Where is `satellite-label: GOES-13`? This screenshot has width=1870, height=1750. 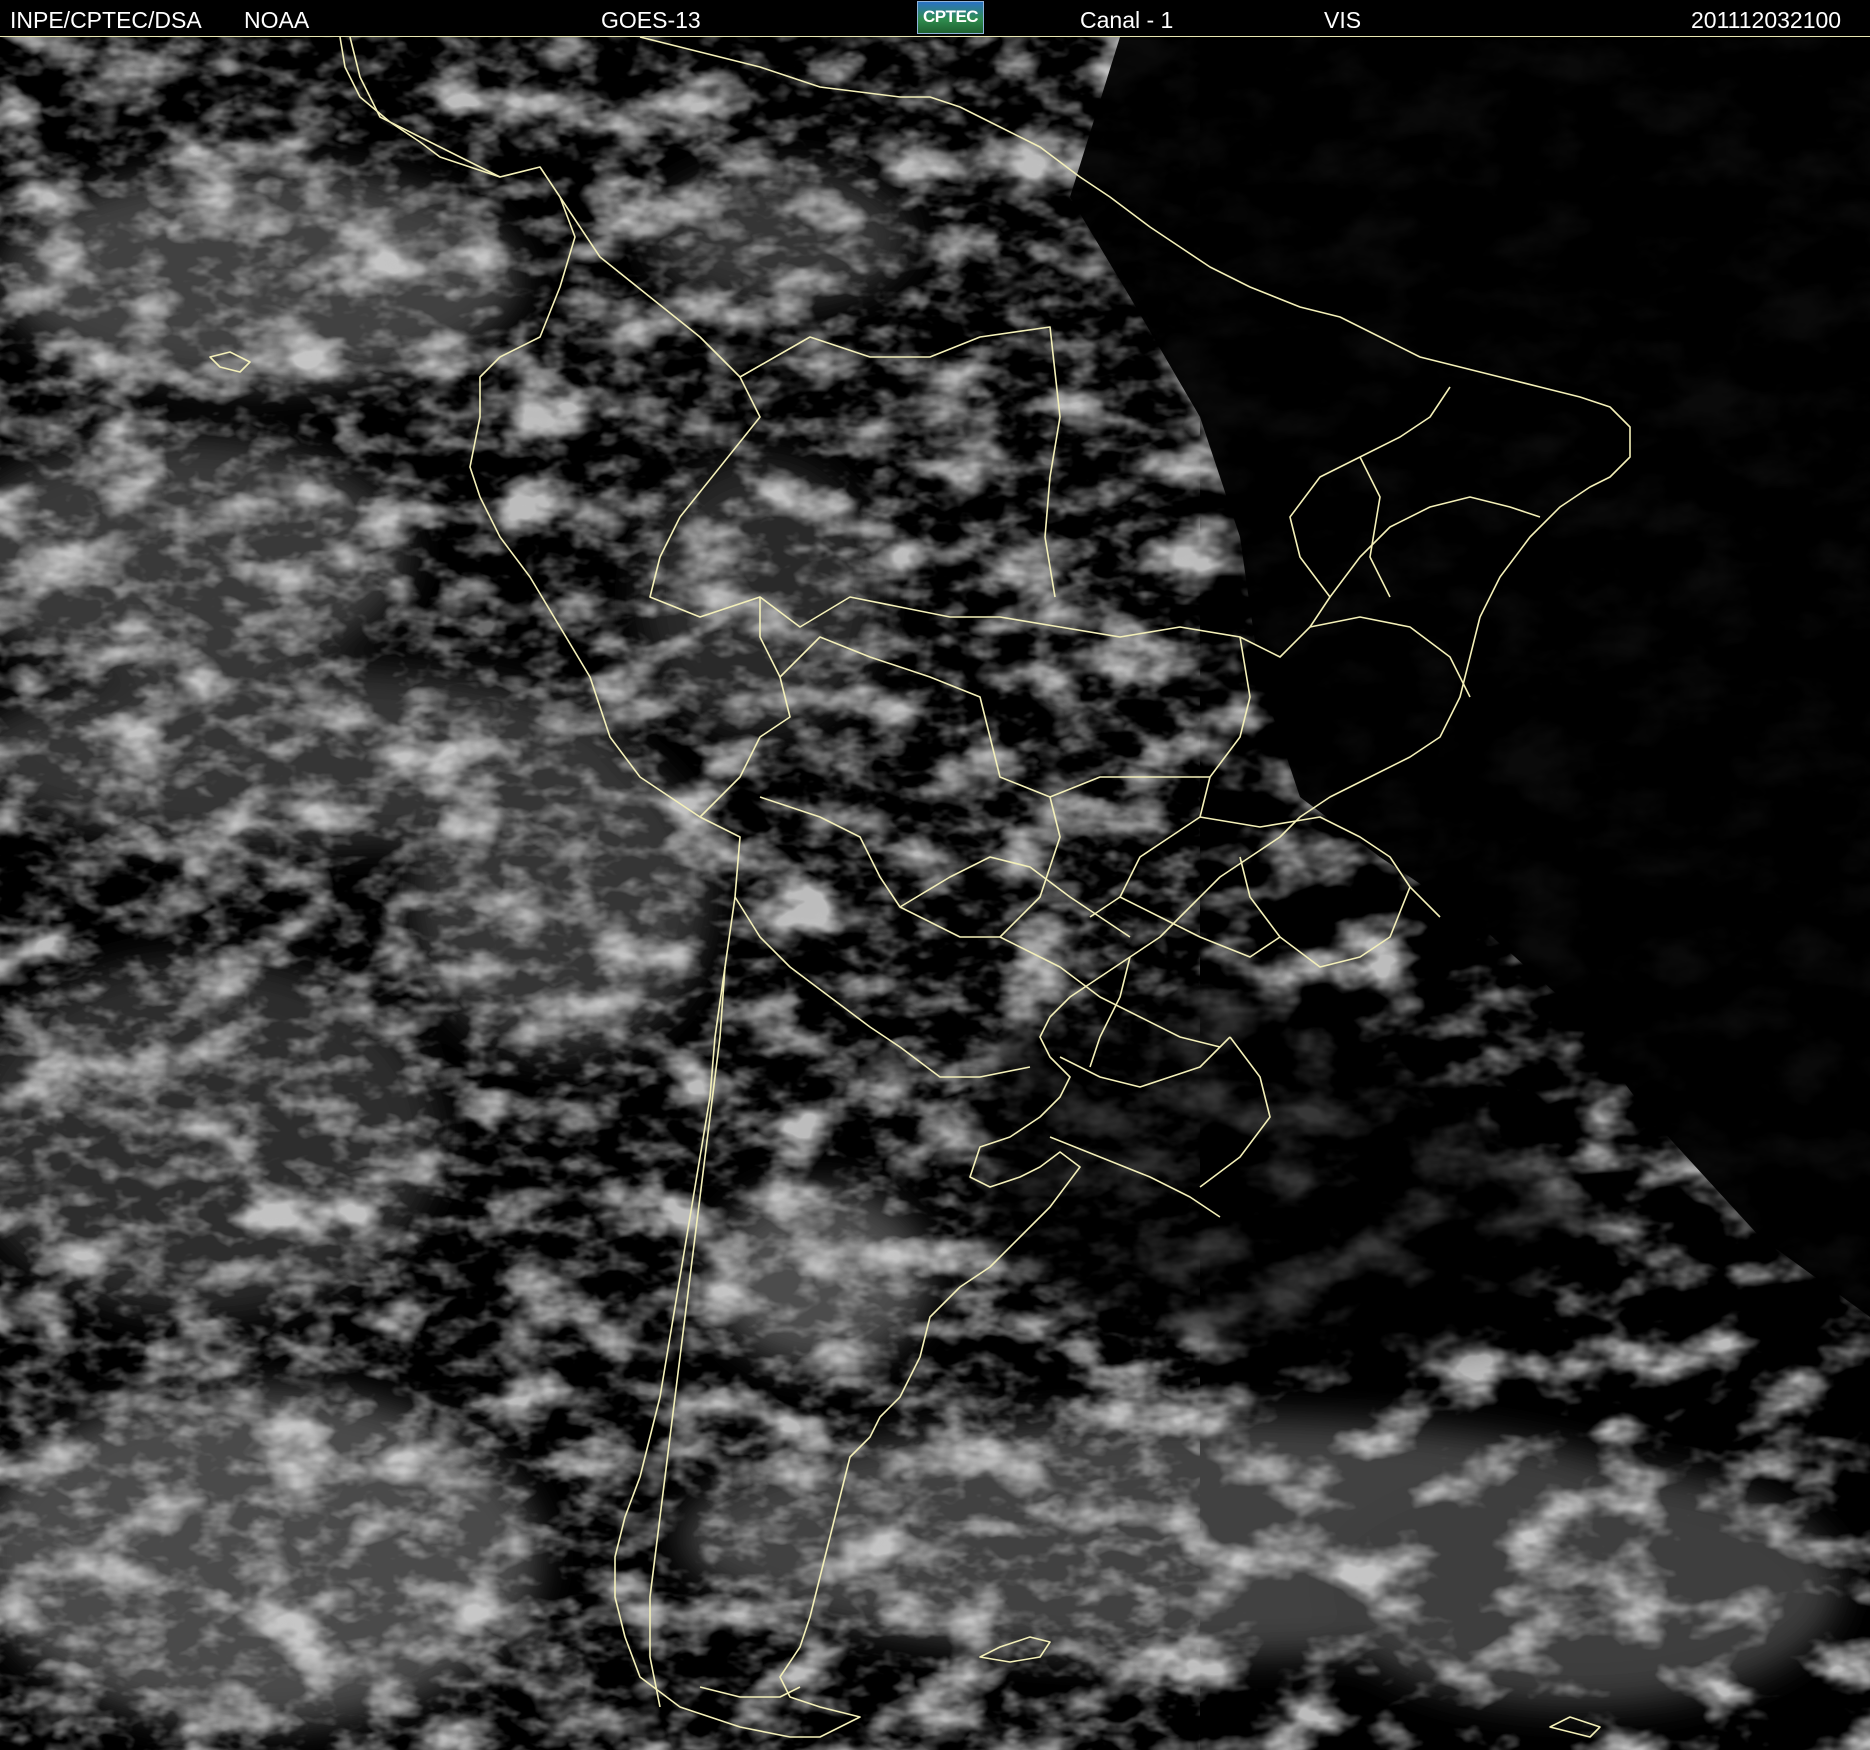 satellite-label: GOES-13 is located at coordinates (651, 20).